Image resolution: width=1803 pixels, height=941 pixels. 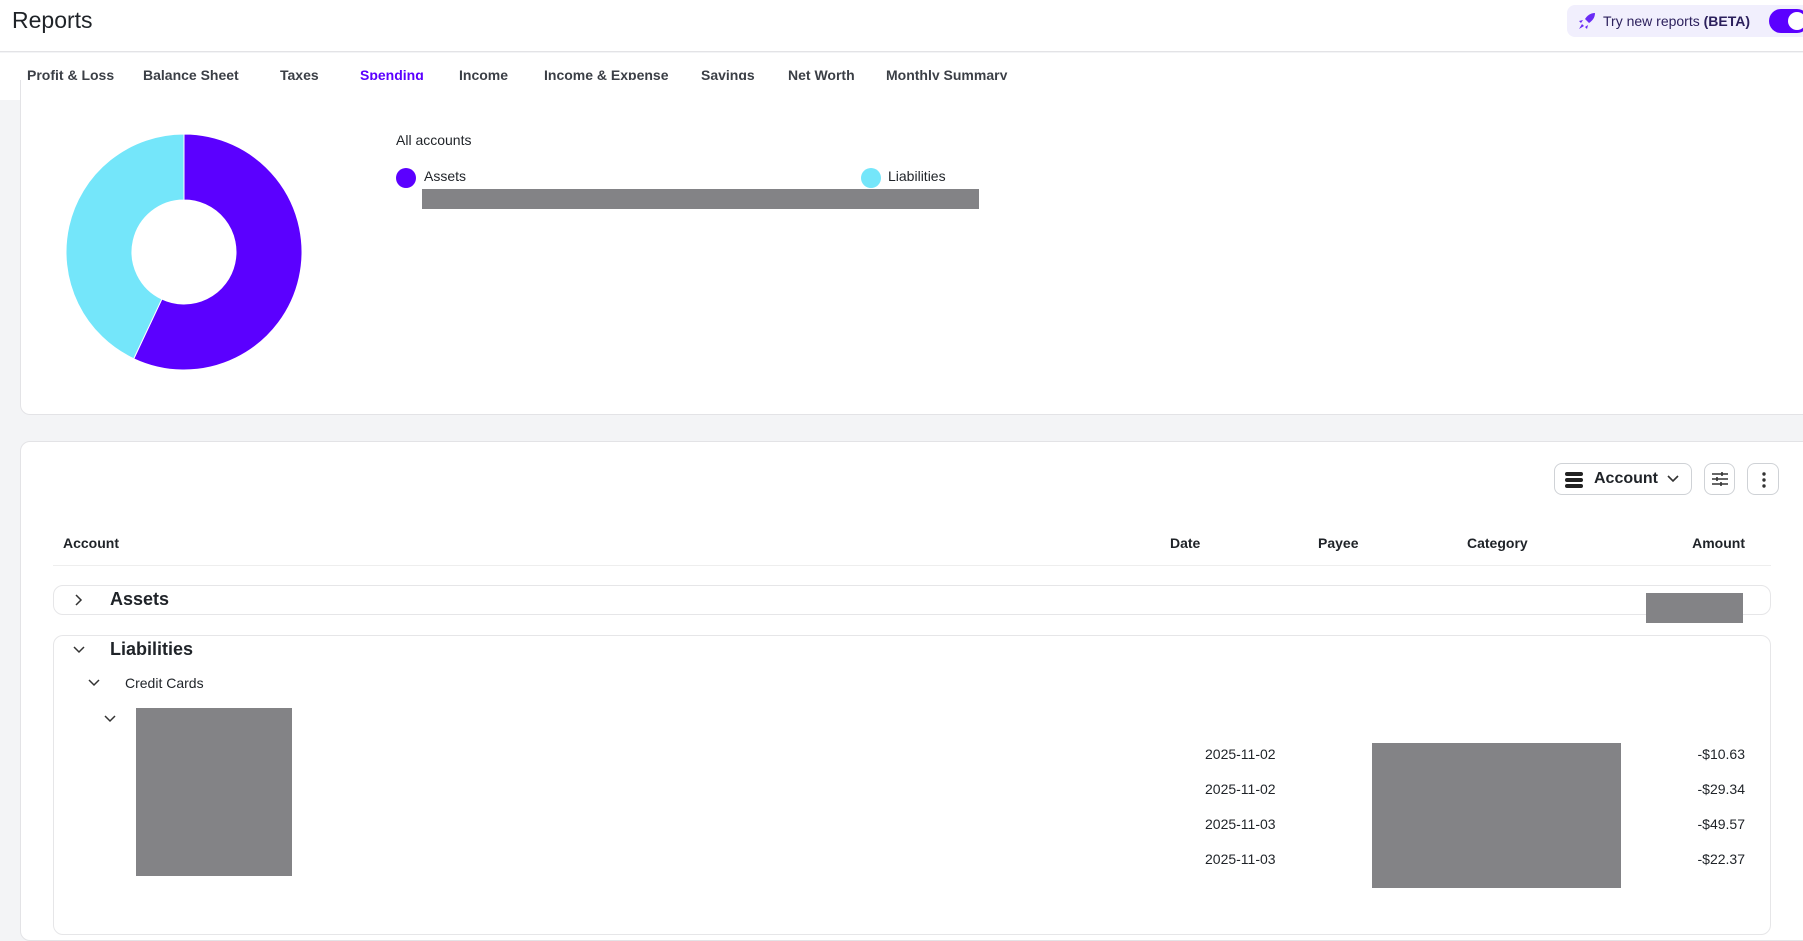 What do you see at coordinates (871, 178) in the screenshot?
I see `legend-dot-liabilities` at bounding box center [871, 178].